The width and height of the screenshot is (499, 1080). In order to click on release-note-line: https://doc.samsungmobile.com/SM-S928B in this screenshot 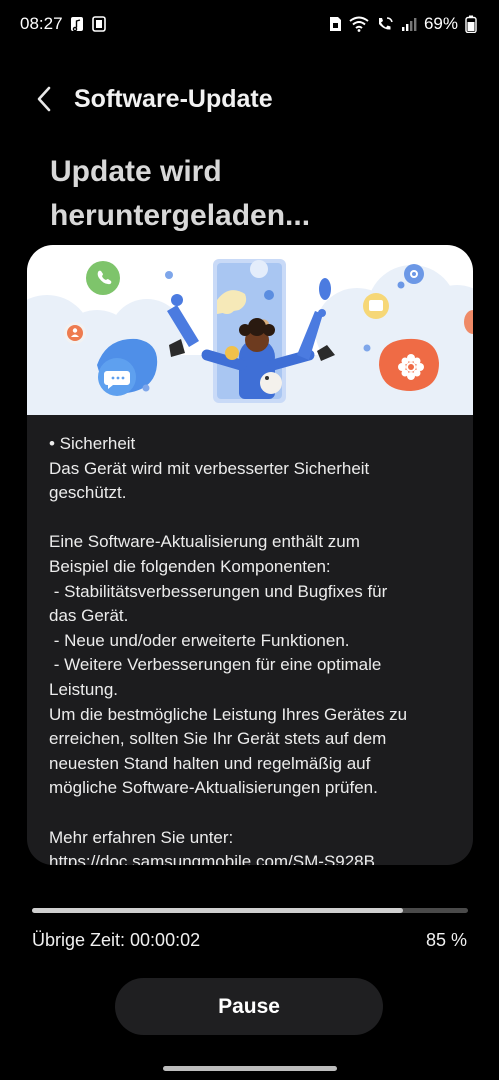, I will do `click(212, 858)`.